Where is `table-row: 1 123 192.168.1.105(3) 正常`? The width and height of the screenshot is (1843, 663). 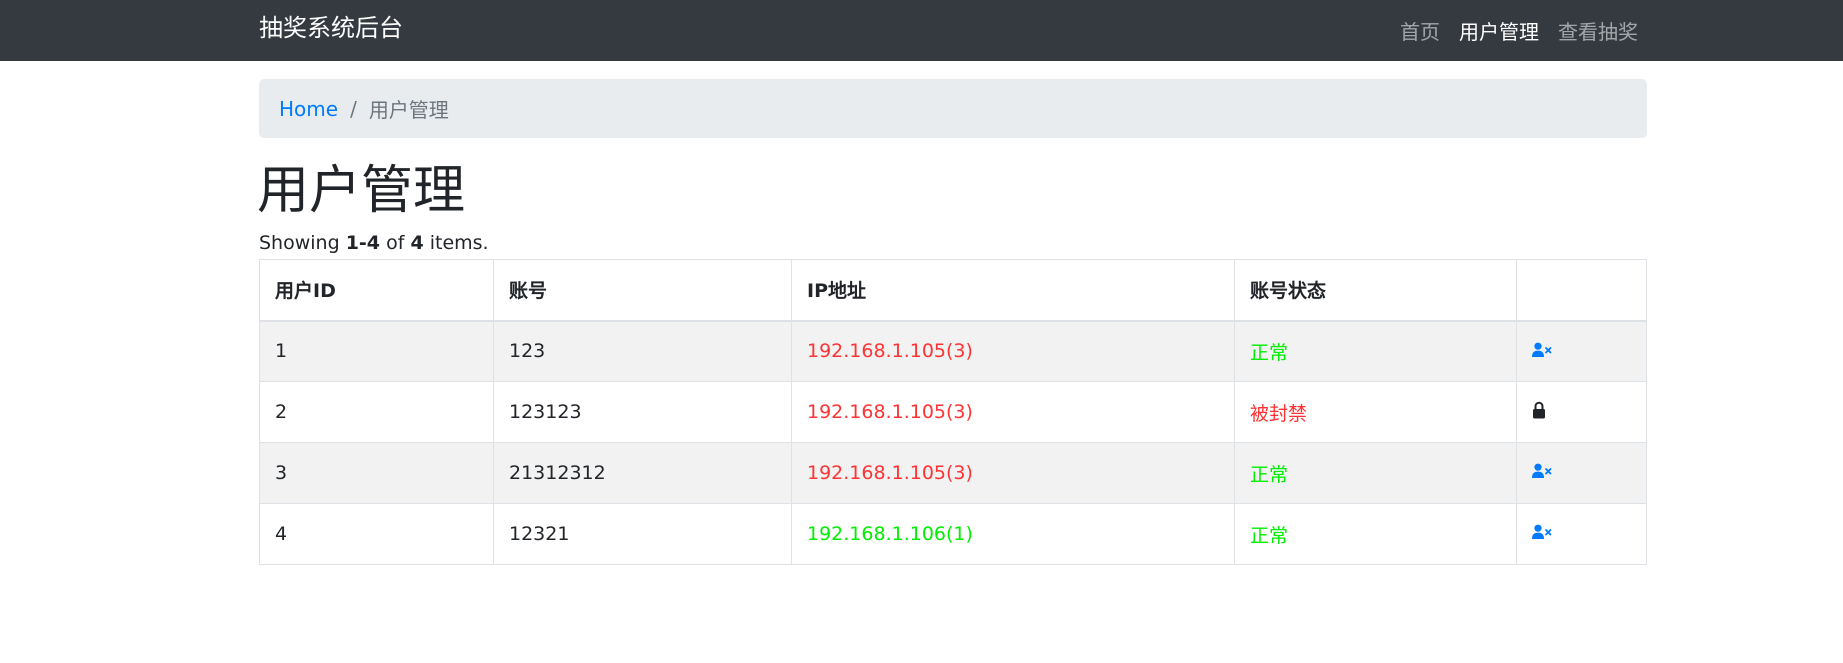
table-row: 1 123 192.168.1.105(3) 正常 is located at coordinates (953, 351).